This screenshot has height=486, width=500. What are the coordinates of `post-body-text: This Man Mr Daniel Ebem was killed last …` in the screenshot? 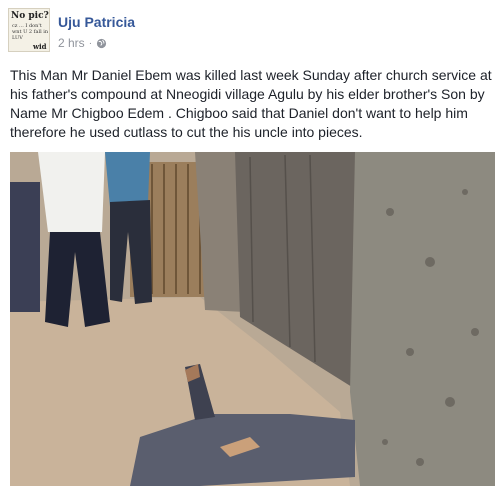 It's located at (251, 103).